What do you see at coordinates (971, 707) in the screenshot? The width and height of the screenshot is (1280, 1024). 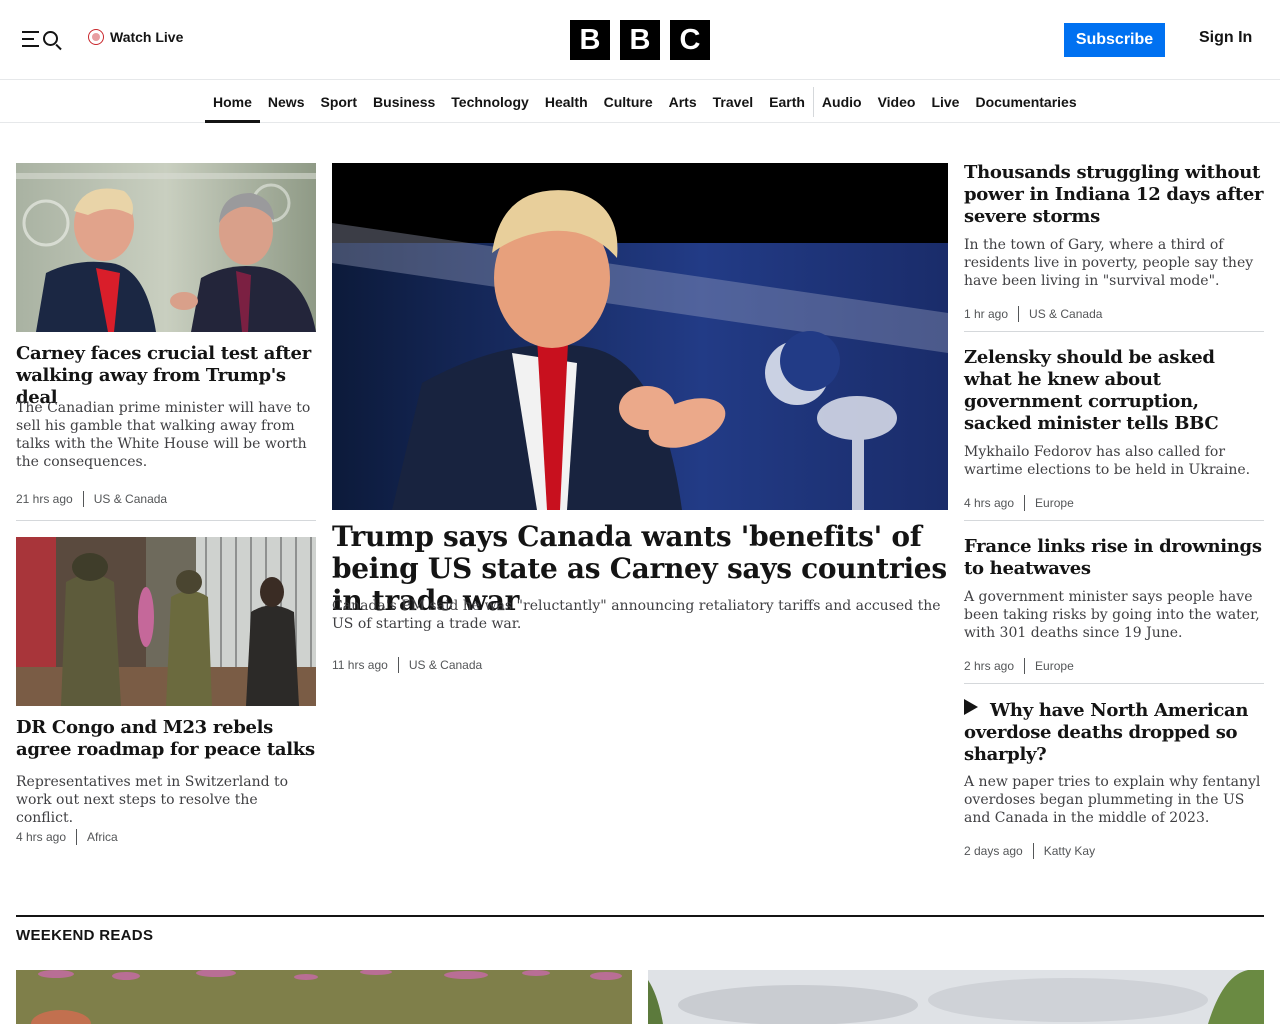 I see `play-icon` at bounding box center [971, 707].